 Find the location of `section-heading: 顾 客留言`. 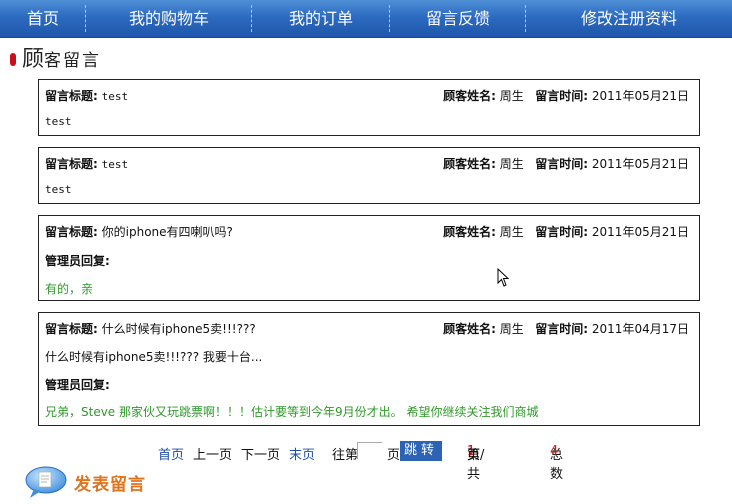

section-heading: 顾 客留言 is located at coordinates (55, 60).